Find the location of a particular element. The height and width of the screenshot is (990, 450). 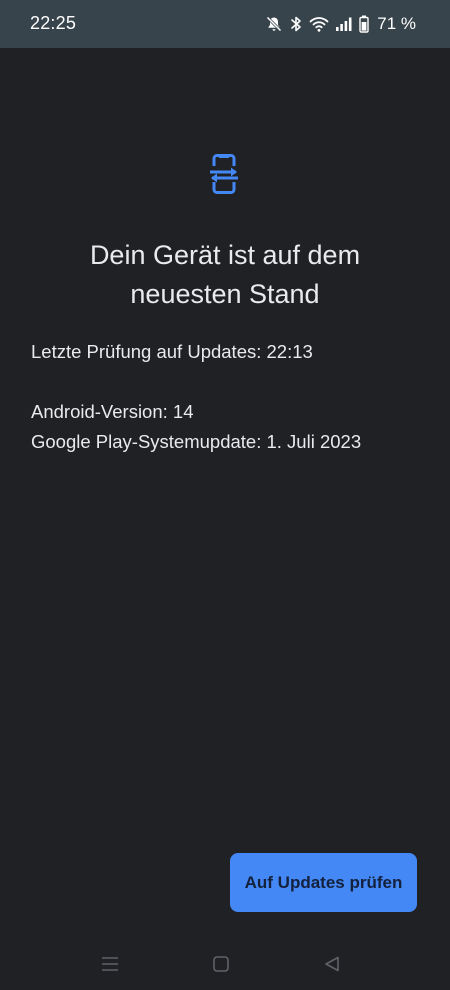

status-time: 22:25 is located at coordinates (53, 23).